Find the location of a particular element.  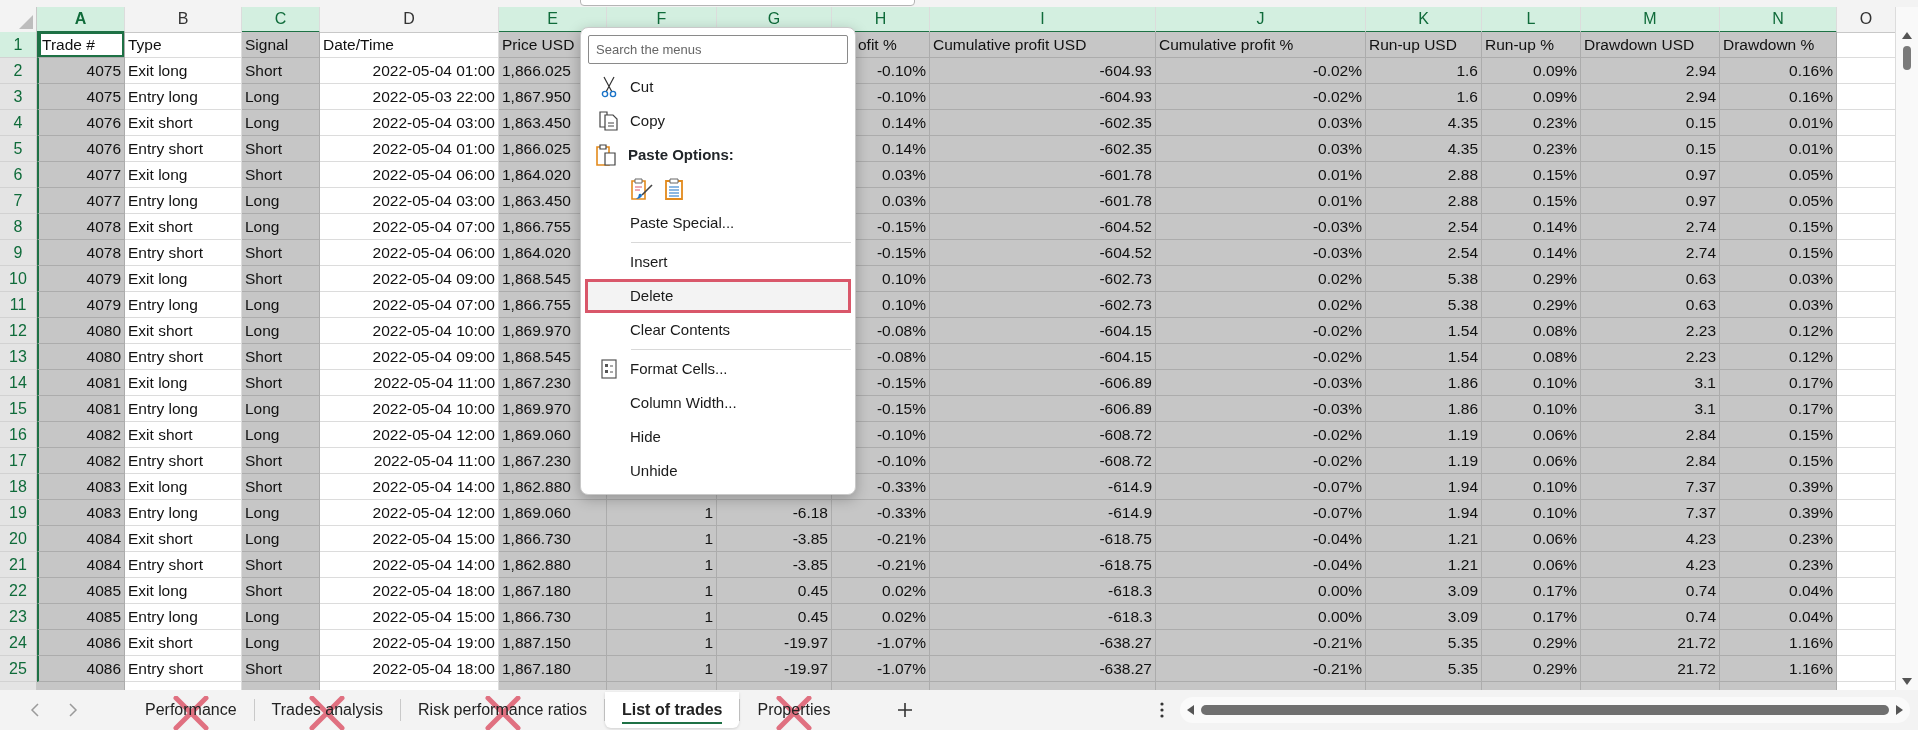

row-header: 7 is located at coordinates (18, 201).